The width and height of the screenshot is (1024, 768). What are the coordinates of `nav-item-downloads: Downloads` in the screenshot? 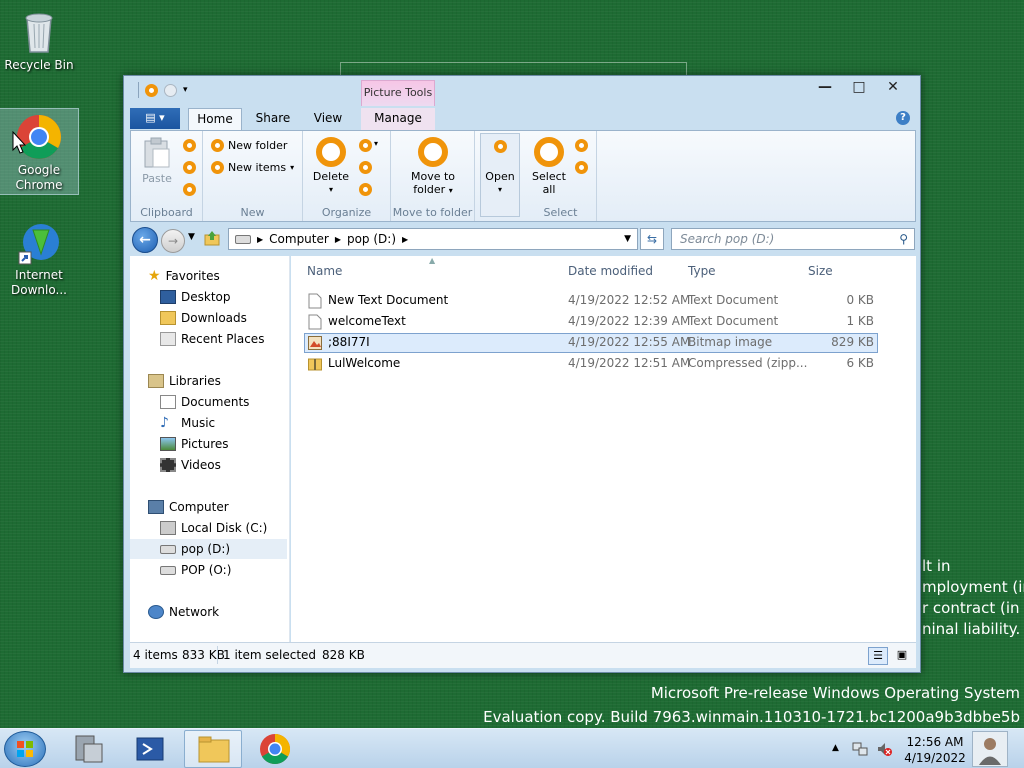 It's located at (203, 318).